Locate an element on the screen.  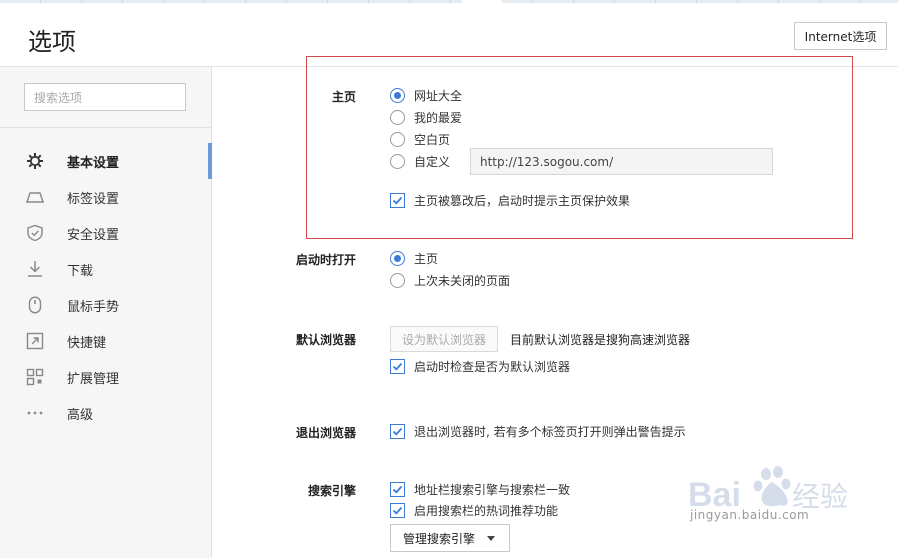
option-label: 自定义 is located at coordinates (432, 161).